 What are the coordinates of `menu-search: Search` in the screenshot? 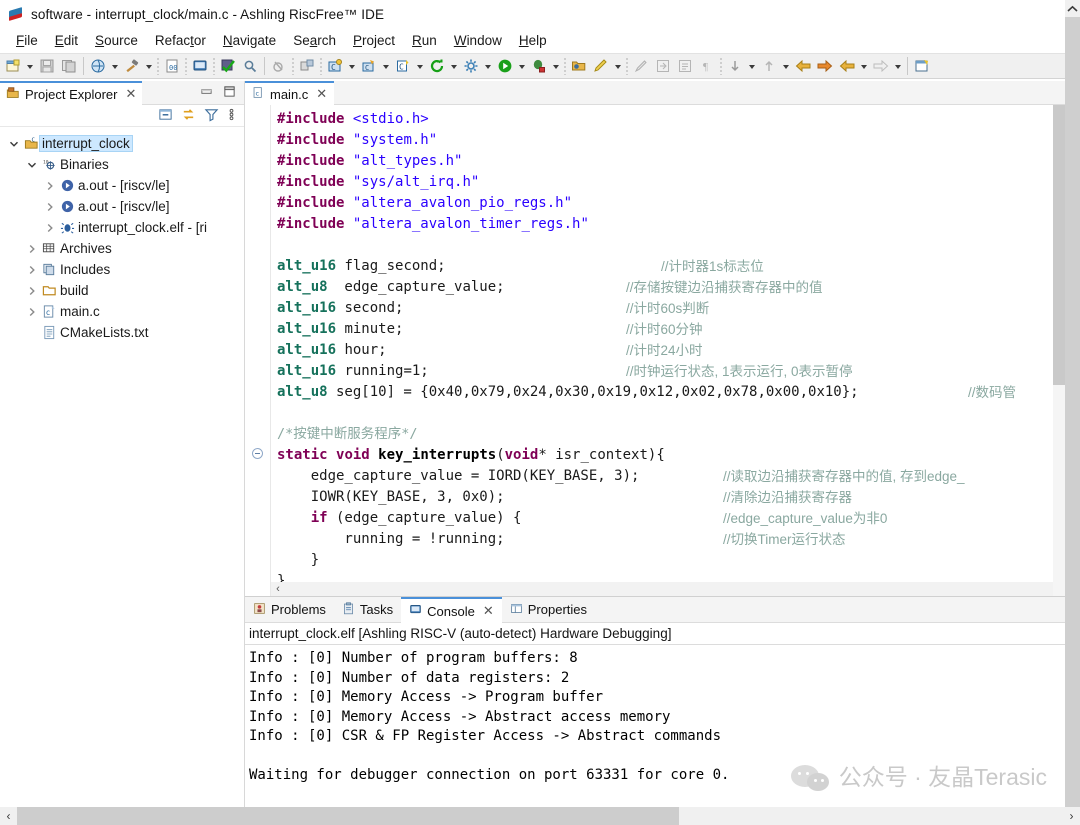 It's located at (314, 40).